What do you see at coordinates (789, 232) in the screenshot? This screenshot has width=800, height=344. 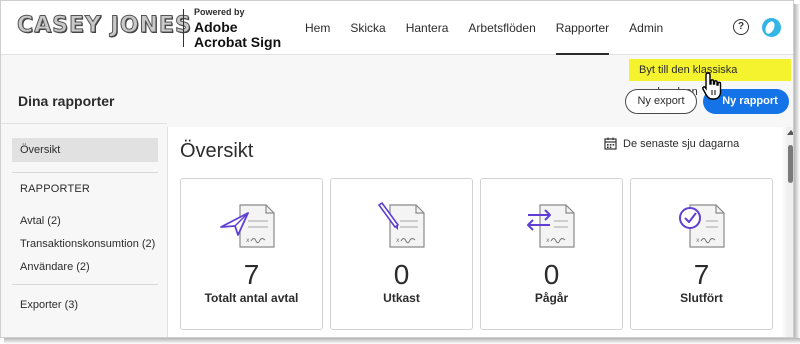 I see `scrollbar` at bounding box center [789, 232].